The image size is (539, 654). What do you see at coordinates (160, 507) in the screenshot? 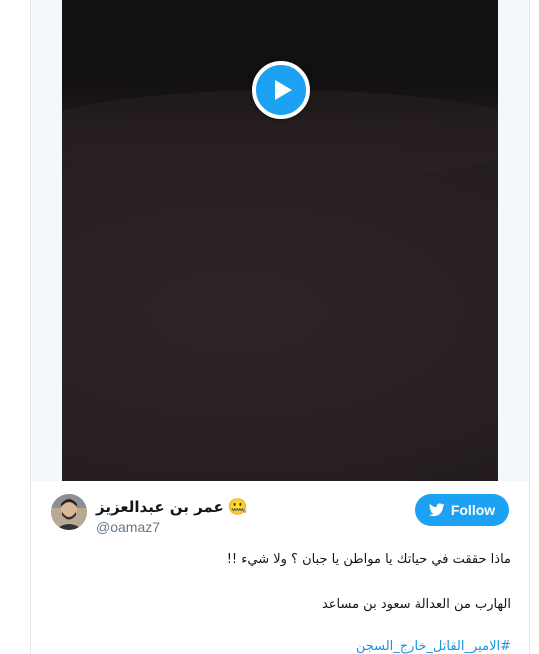
I see `author-display-name: عمر بن عبدالعزيز` at bounding box center [160, 507].